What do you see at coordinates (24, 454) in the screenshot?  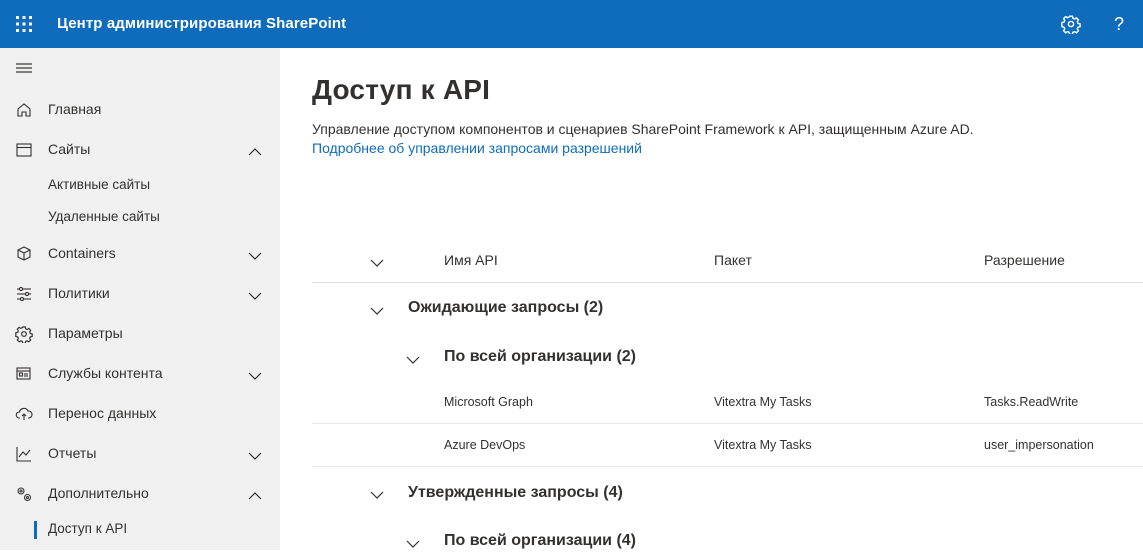 I see `reports-icon` at bounding box center [24, 454].